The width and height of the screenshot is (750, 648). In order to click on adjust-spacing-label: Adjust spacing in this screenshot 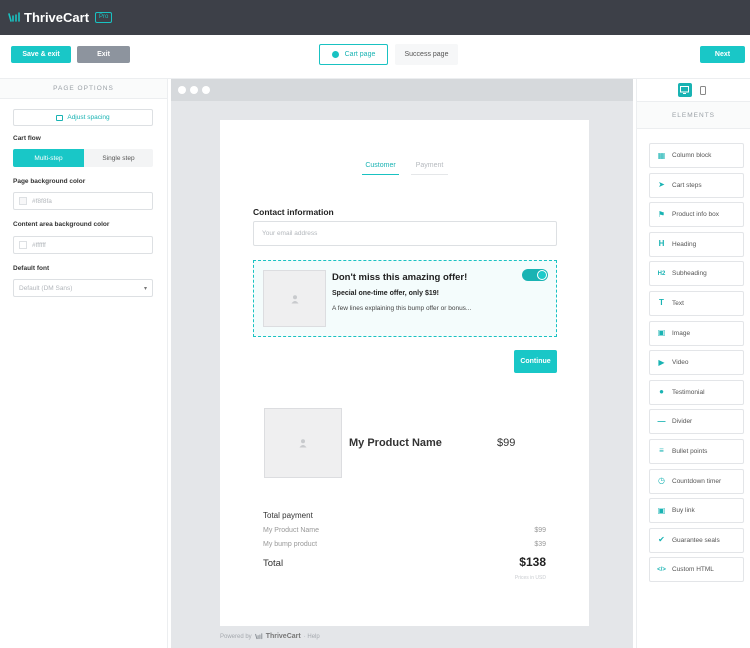, I will do `click(88, 117)`.